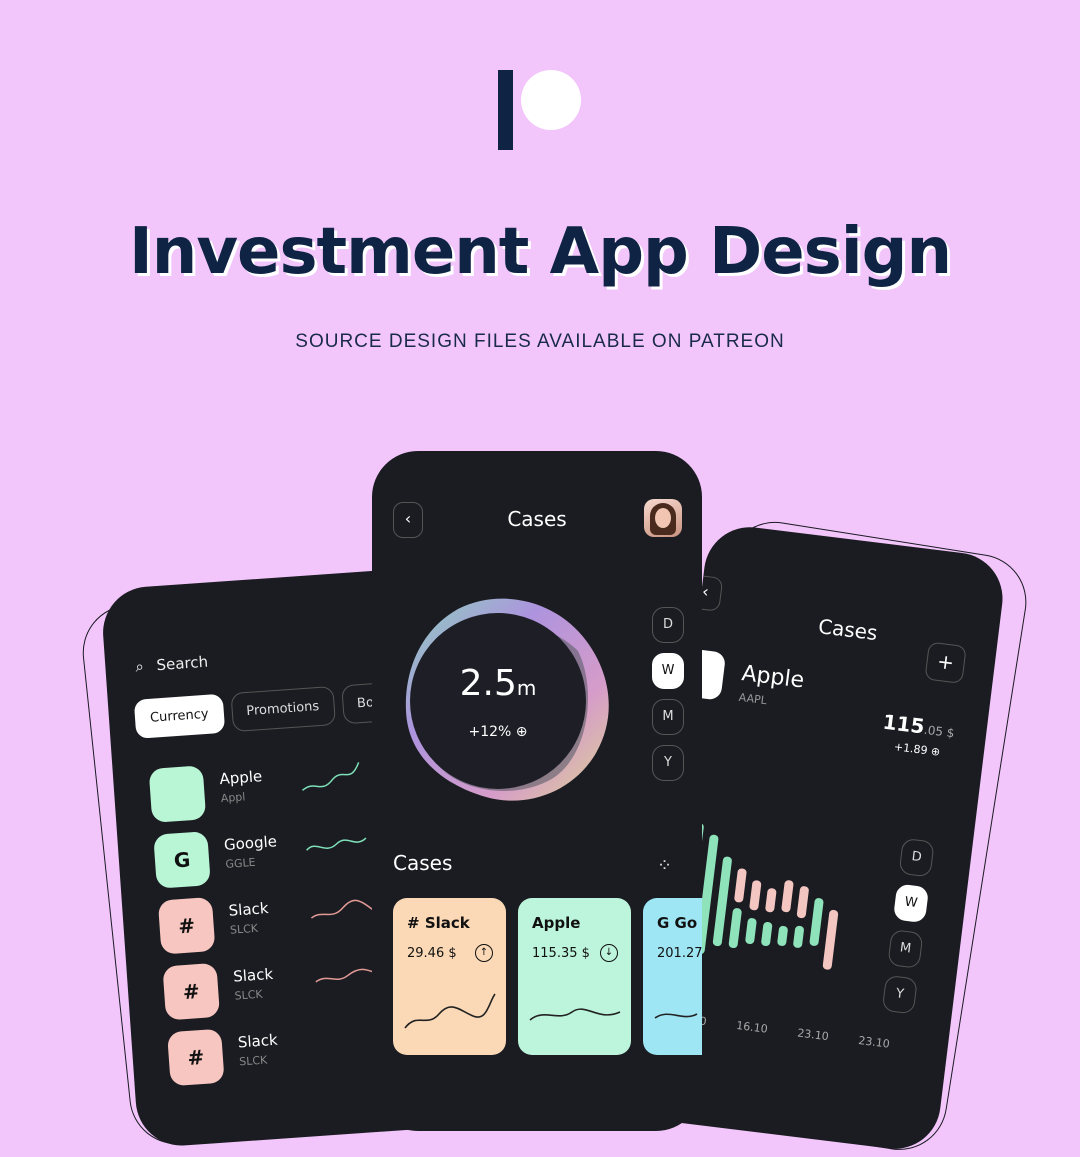 This screenshot has width=1080, height=1157. Describe the element at coordinates (240, 778) in the screenshot. I see `item-name: Apple` at that location.